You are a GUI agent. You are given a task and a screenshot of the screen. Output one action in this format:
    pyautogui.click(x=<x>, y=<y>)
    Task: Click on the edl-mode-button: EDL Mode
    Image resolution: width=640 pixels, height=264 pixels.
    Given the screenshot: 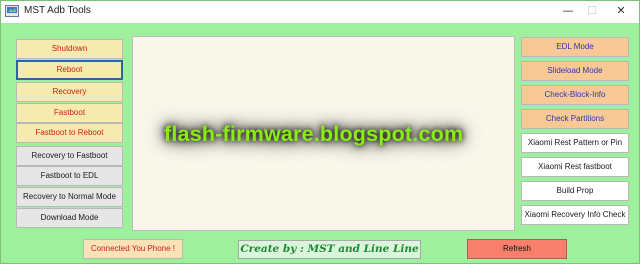 What is the action you would take?
    pyautogui.click(x=575, y=47)
    